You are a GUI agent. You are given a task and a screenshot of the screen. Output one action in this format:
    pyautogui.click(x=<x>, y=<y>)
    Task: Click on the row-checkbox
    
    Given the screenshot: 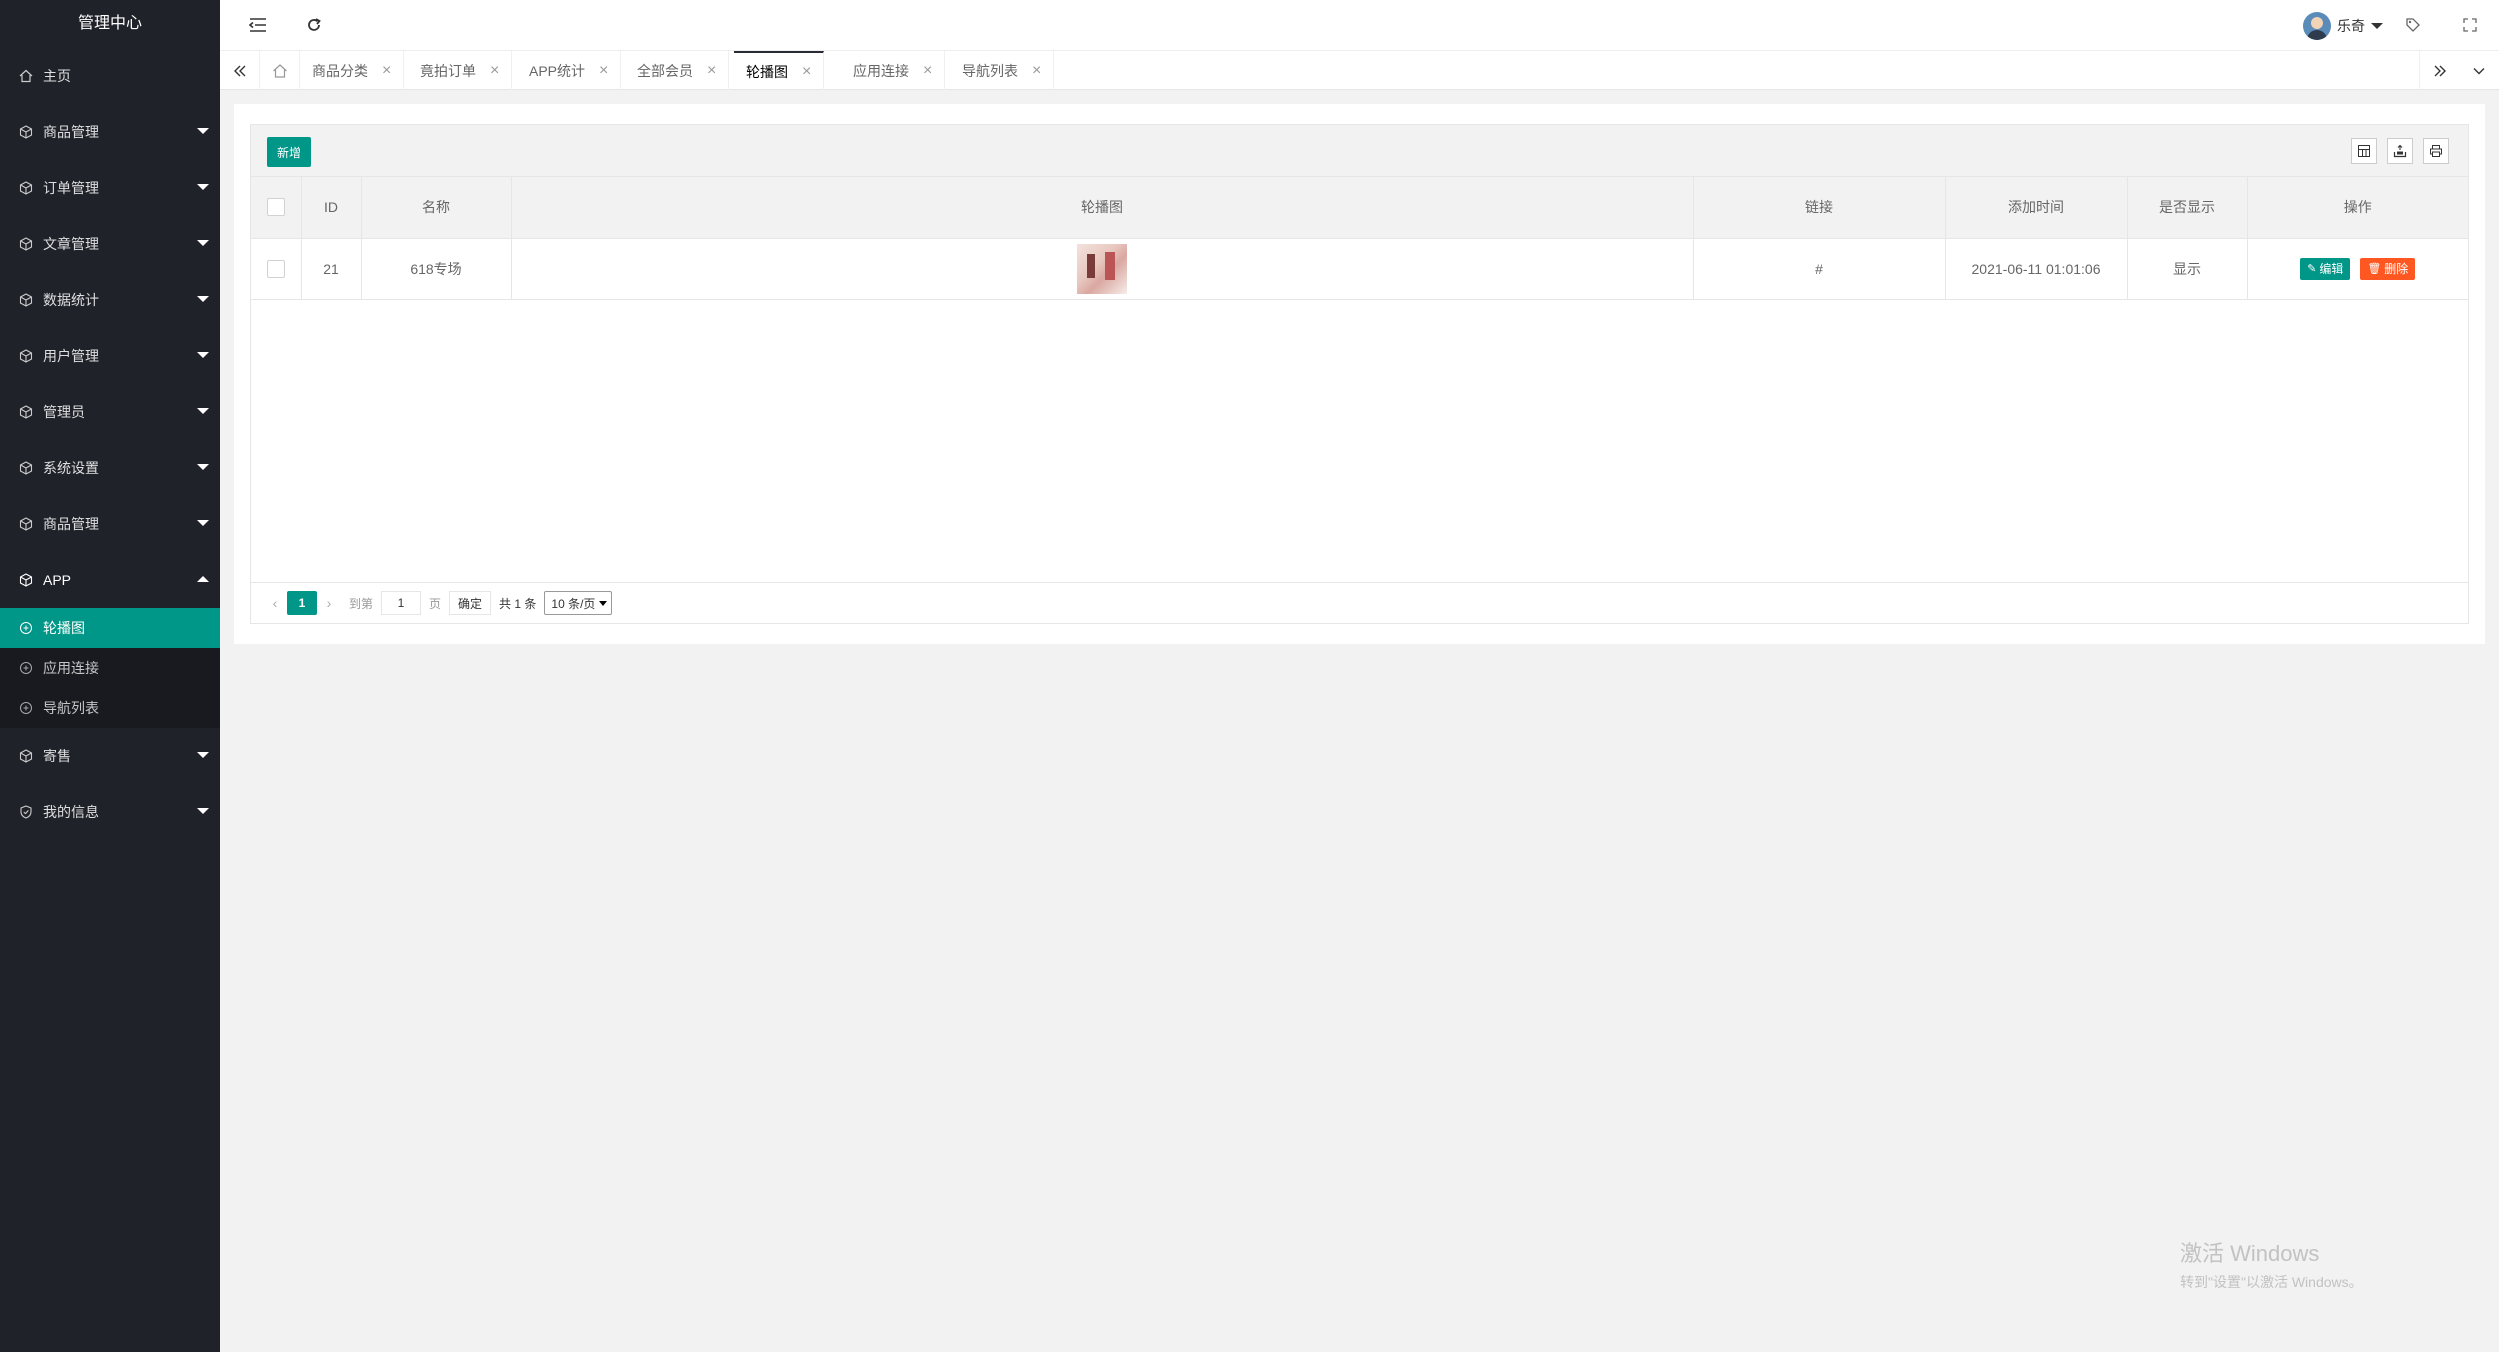 What is the action you would take?
    pyautogui.click(x=275, y=268)
    